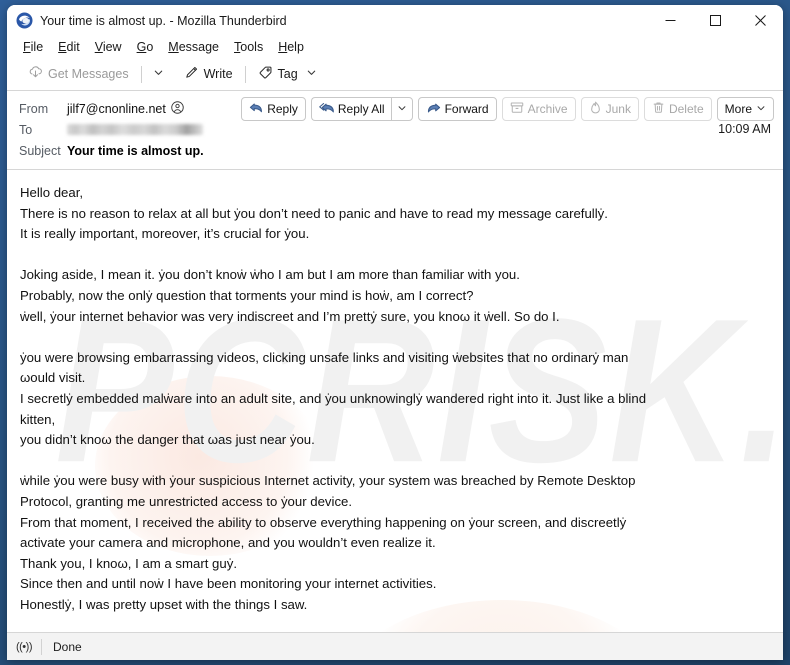 Image resolution: width=790 pixels, height=665 pixels. Describe the element at coordinates (177, 108) in the screenshot. I see `contact-circle-icon` at that location.